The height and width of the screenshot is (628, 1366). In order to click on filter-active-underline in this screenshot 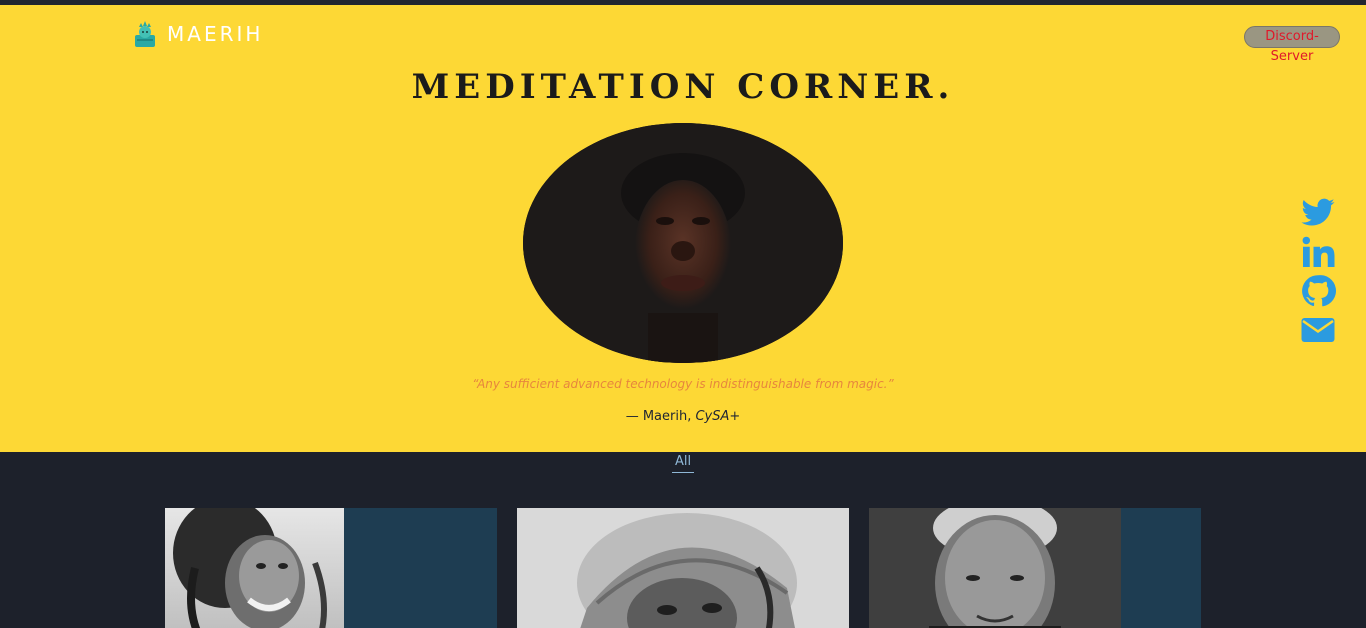, I will do `click(683, 472)`.